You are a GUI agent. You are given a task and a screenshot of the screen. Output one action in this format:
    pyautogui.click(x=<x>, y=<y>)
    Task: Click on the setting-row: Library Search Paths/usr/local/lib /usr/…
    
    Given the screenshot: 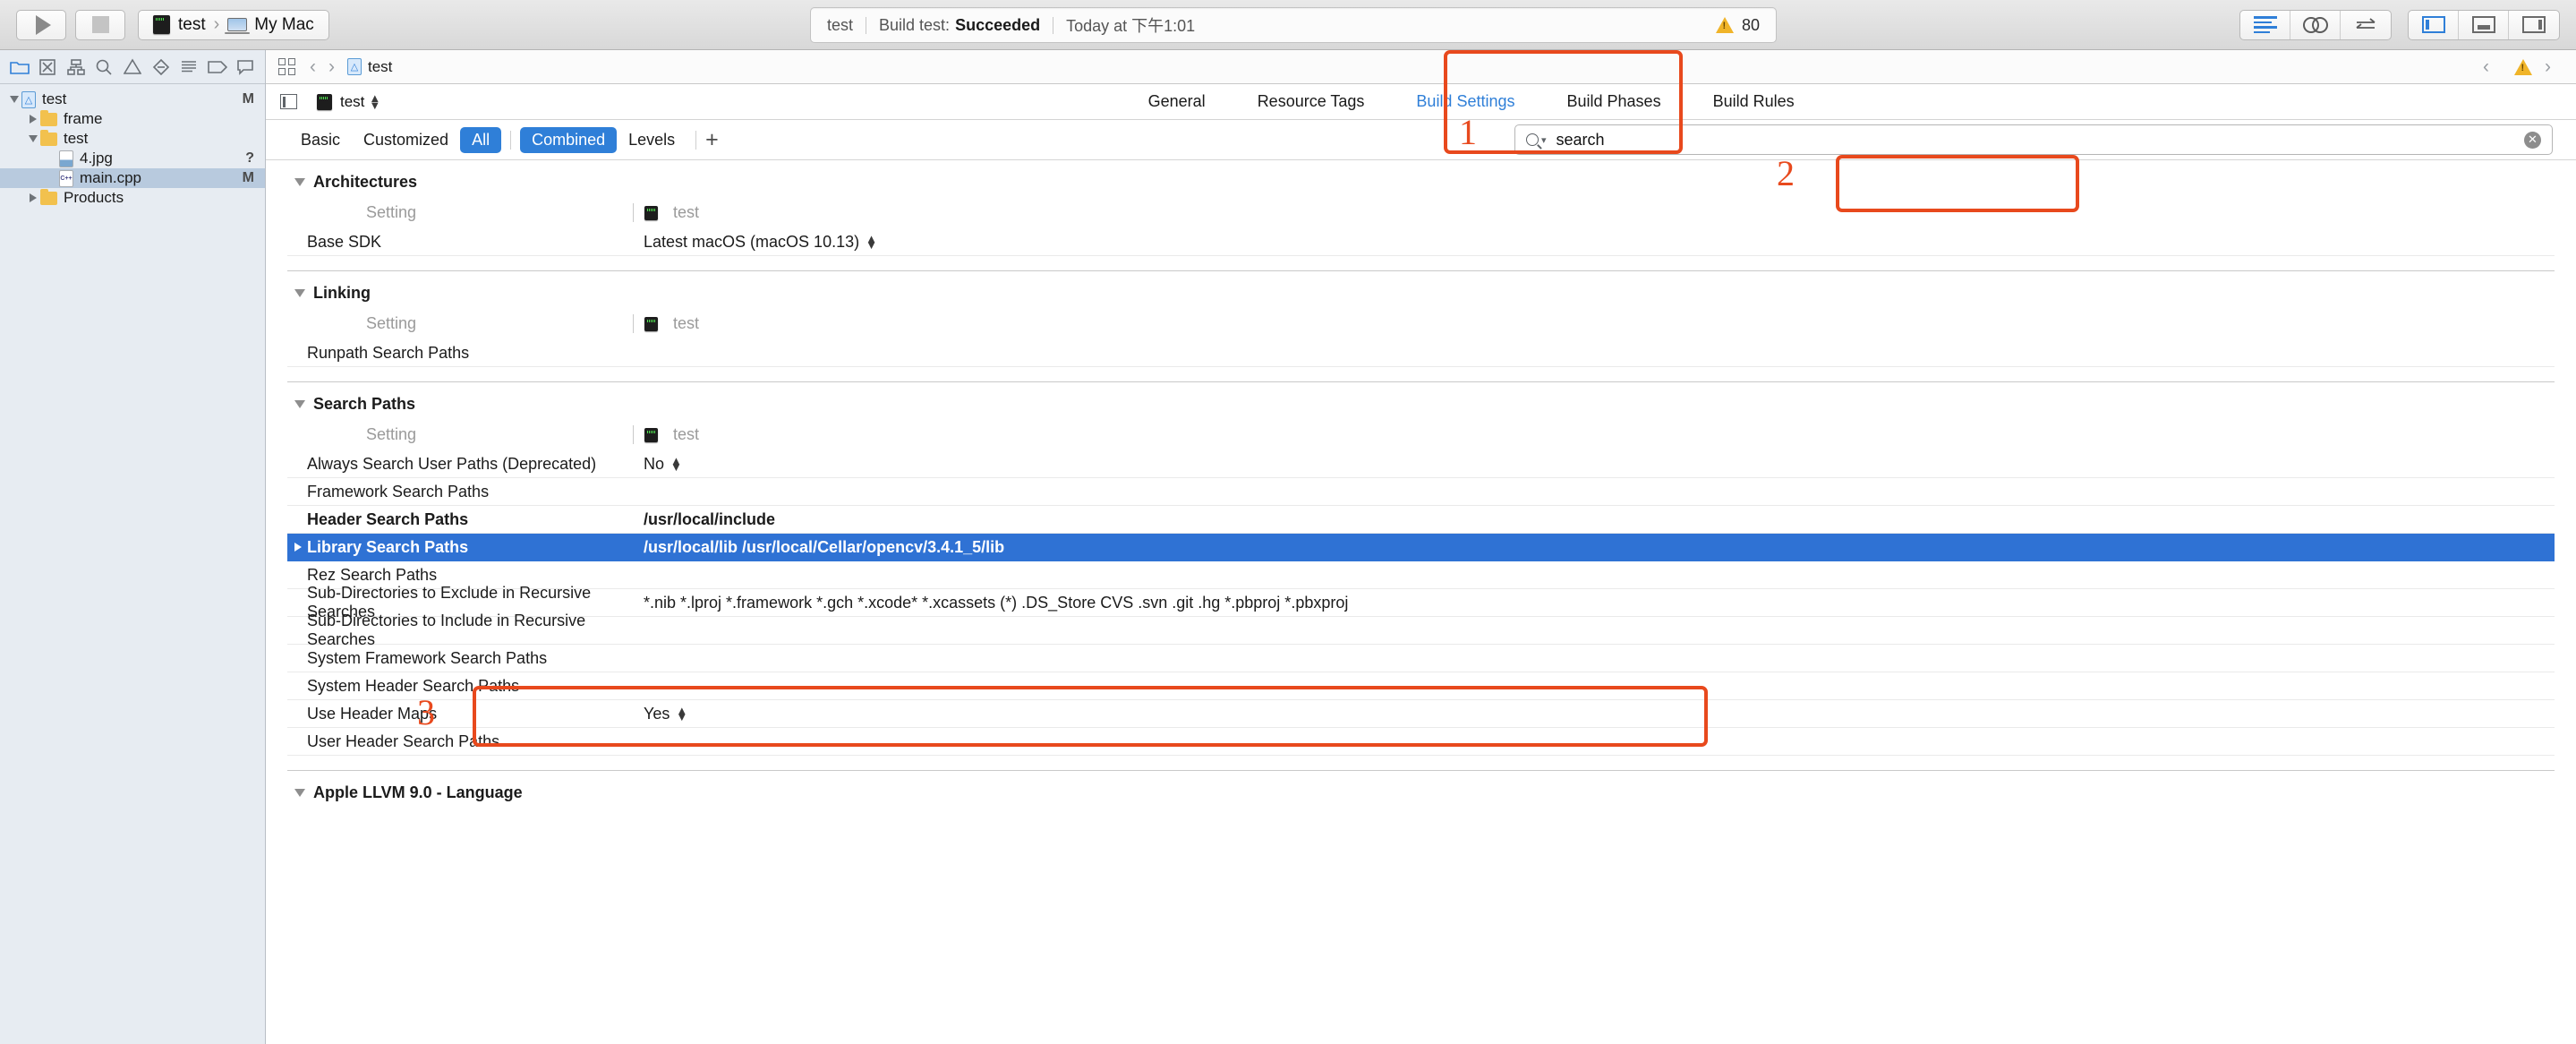 What is the action you would take?
    pyautogui.click(x=1421, y=547)
    